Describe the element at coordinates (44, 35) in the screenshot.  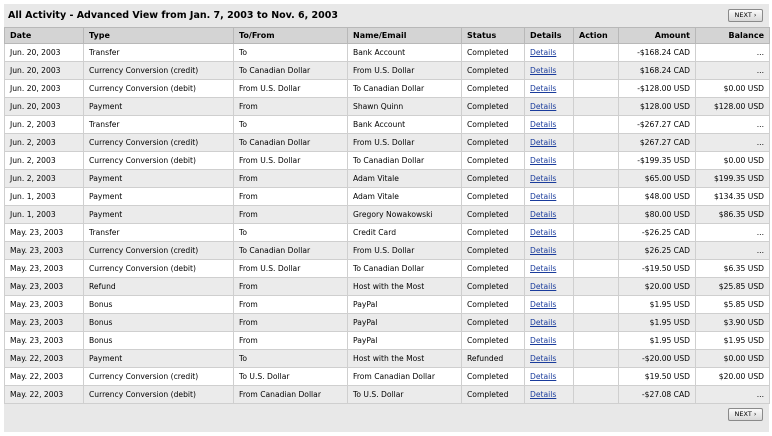
I see `col-header-date: Date` at that location.